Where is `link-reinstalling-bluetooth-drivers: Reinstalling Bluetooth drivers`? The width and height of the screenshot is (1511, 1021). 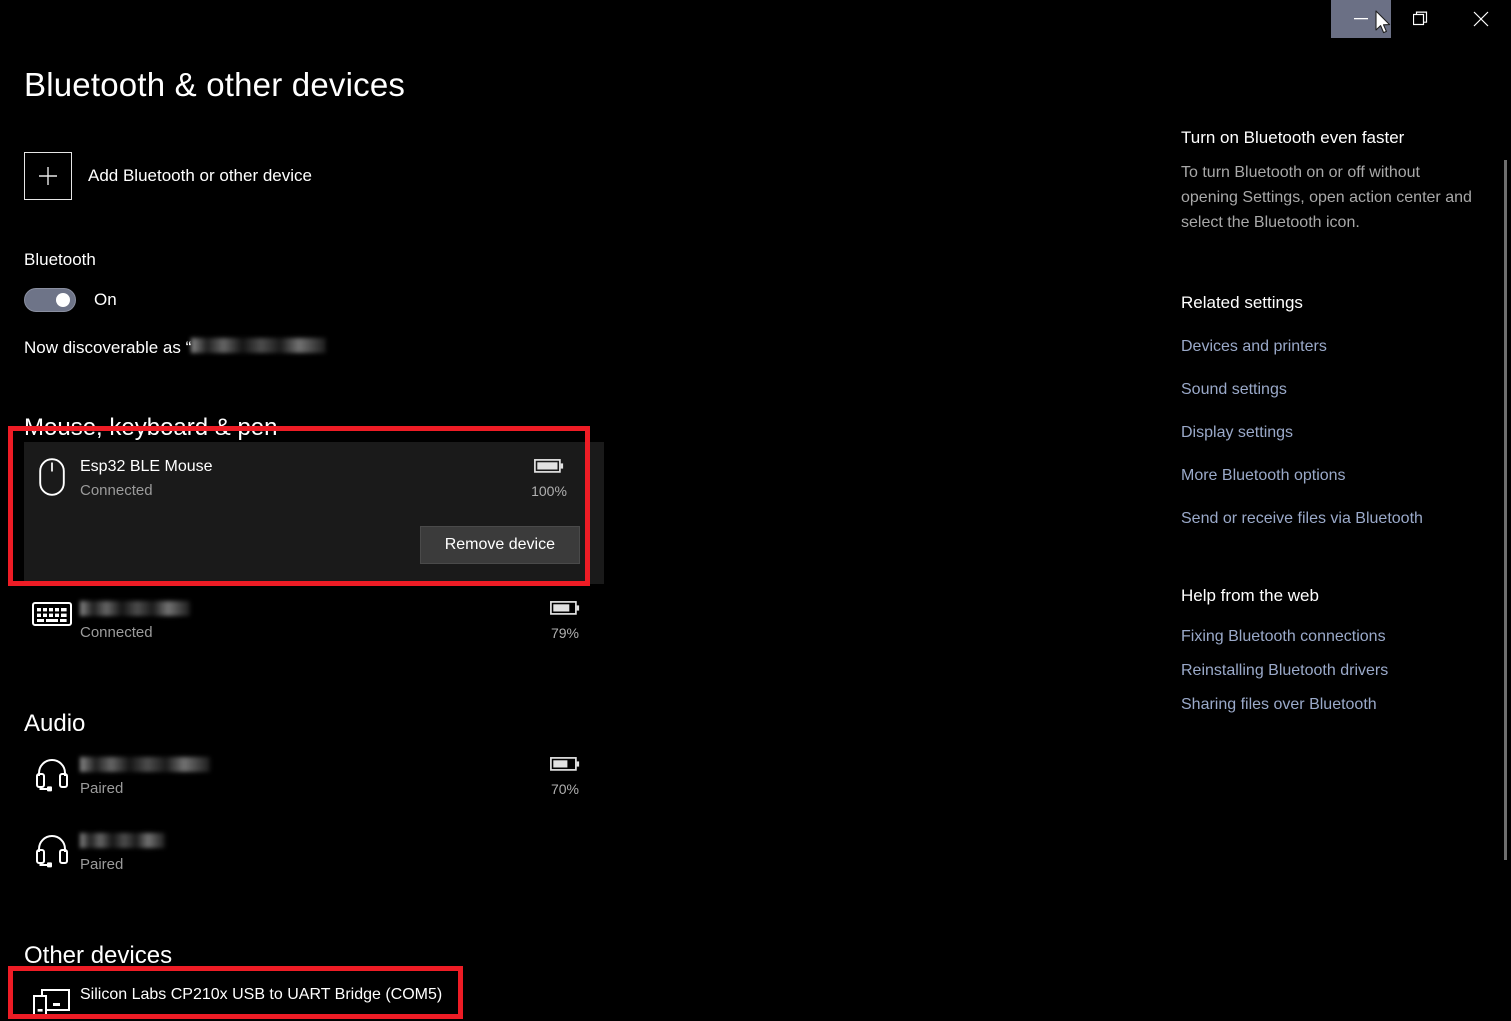
link-reinstalling-bluetooth-drivers: Reinstalling Bluetooth drivers is located at coordinates (1336, 671).